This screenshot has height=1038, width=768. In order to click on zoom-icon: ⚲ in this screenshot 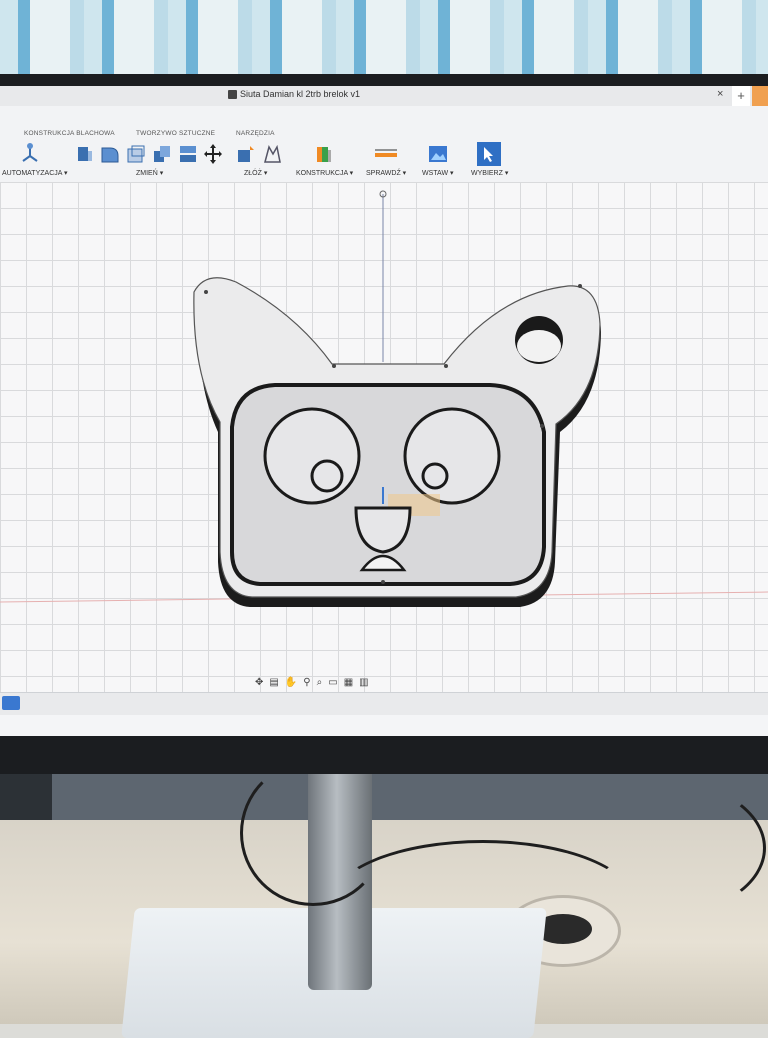, I will do `click(306, 682)`.